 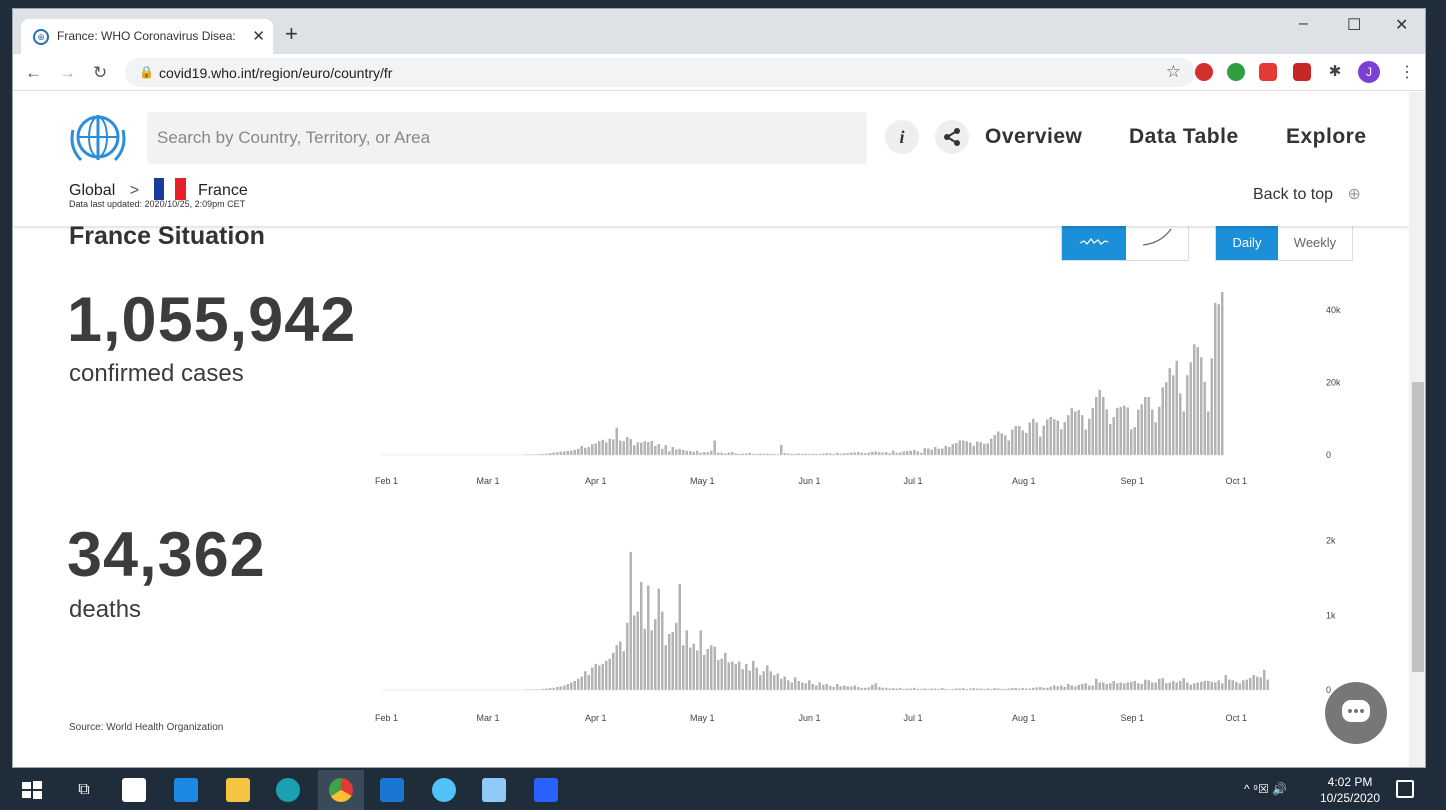 I want to click on back-to-top-link: Back to top ⊕, so click(x=1307, y=194).